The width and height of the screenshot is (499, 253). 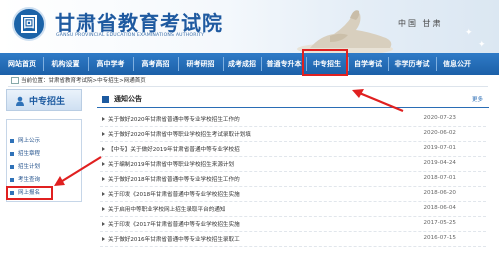 What do you see at coordinates (439, 208) in the screenshot?
I see `notice-date: 2018-06-04` at bounding box center [439, 208].